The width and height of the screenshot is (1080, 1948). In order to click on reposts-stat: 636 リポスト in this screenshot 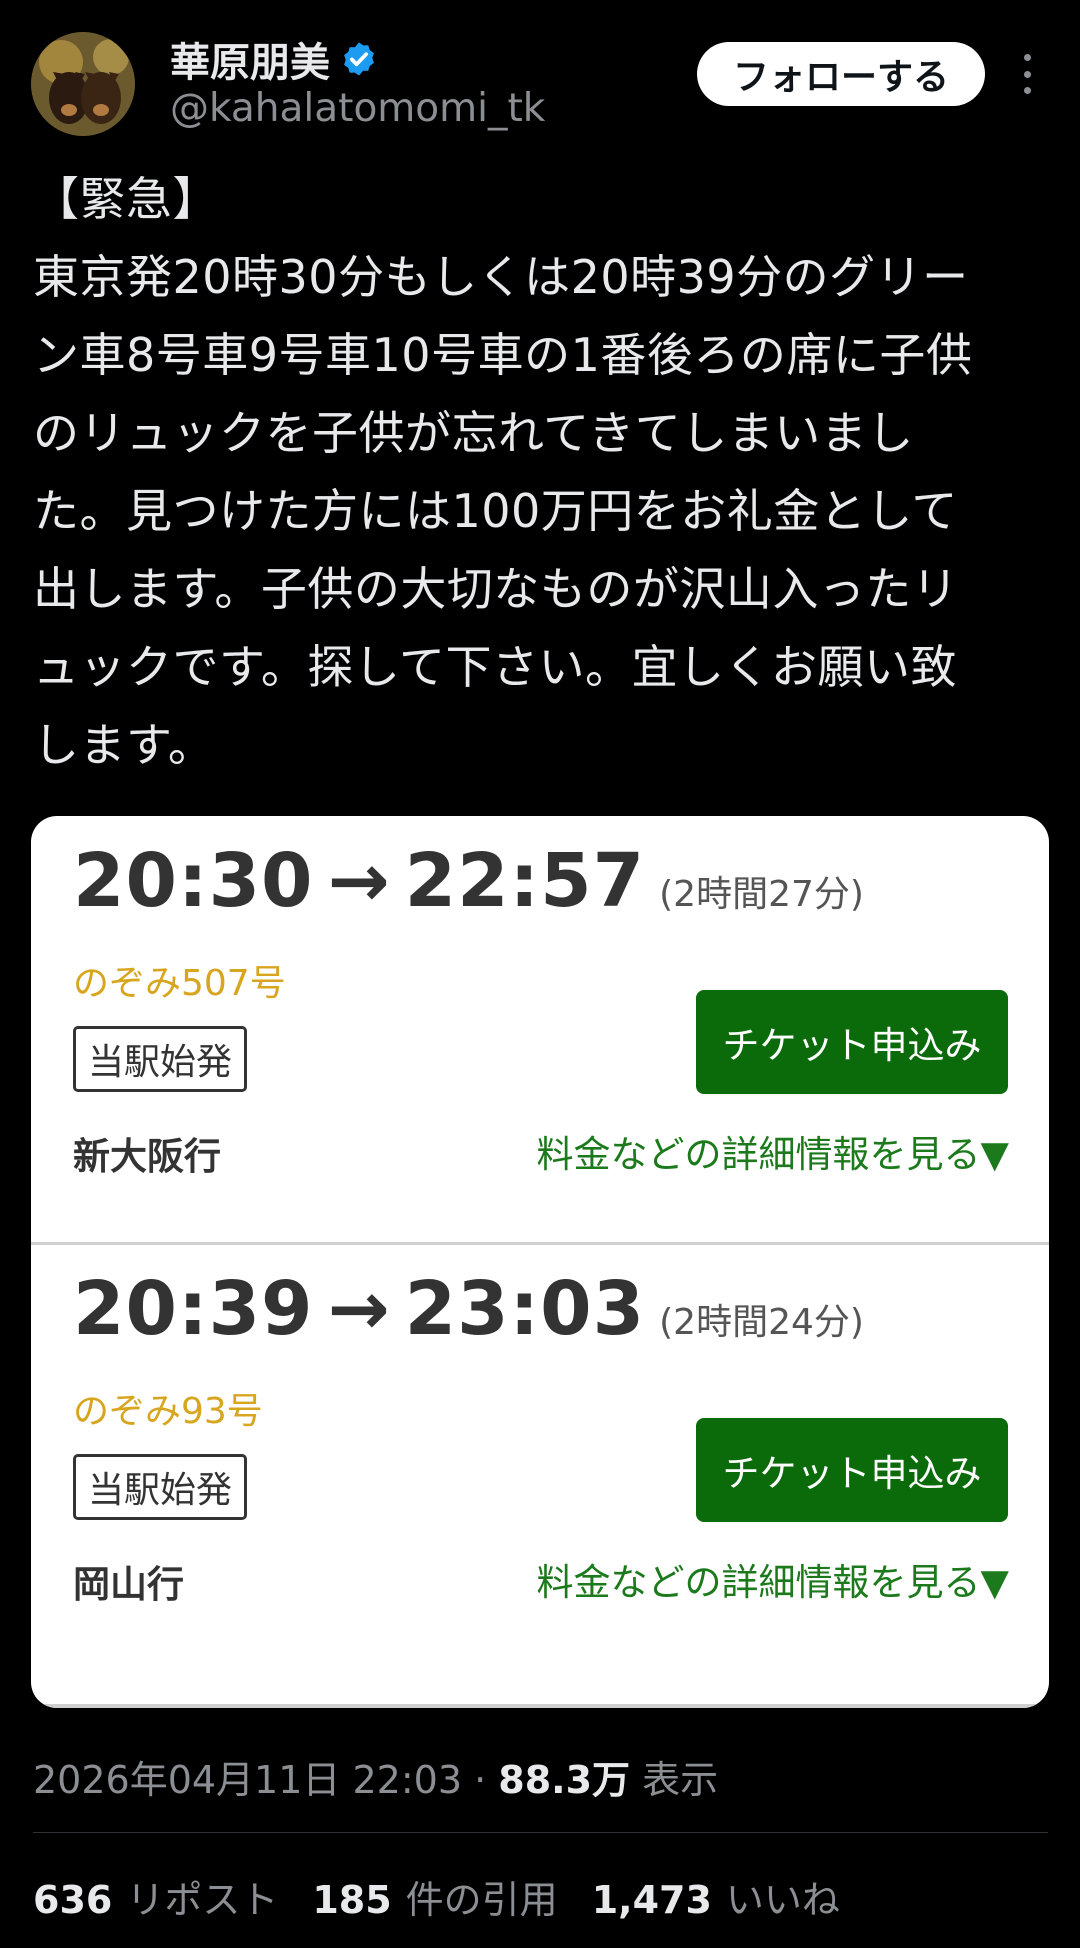, I will do `click(155, 1896)`.